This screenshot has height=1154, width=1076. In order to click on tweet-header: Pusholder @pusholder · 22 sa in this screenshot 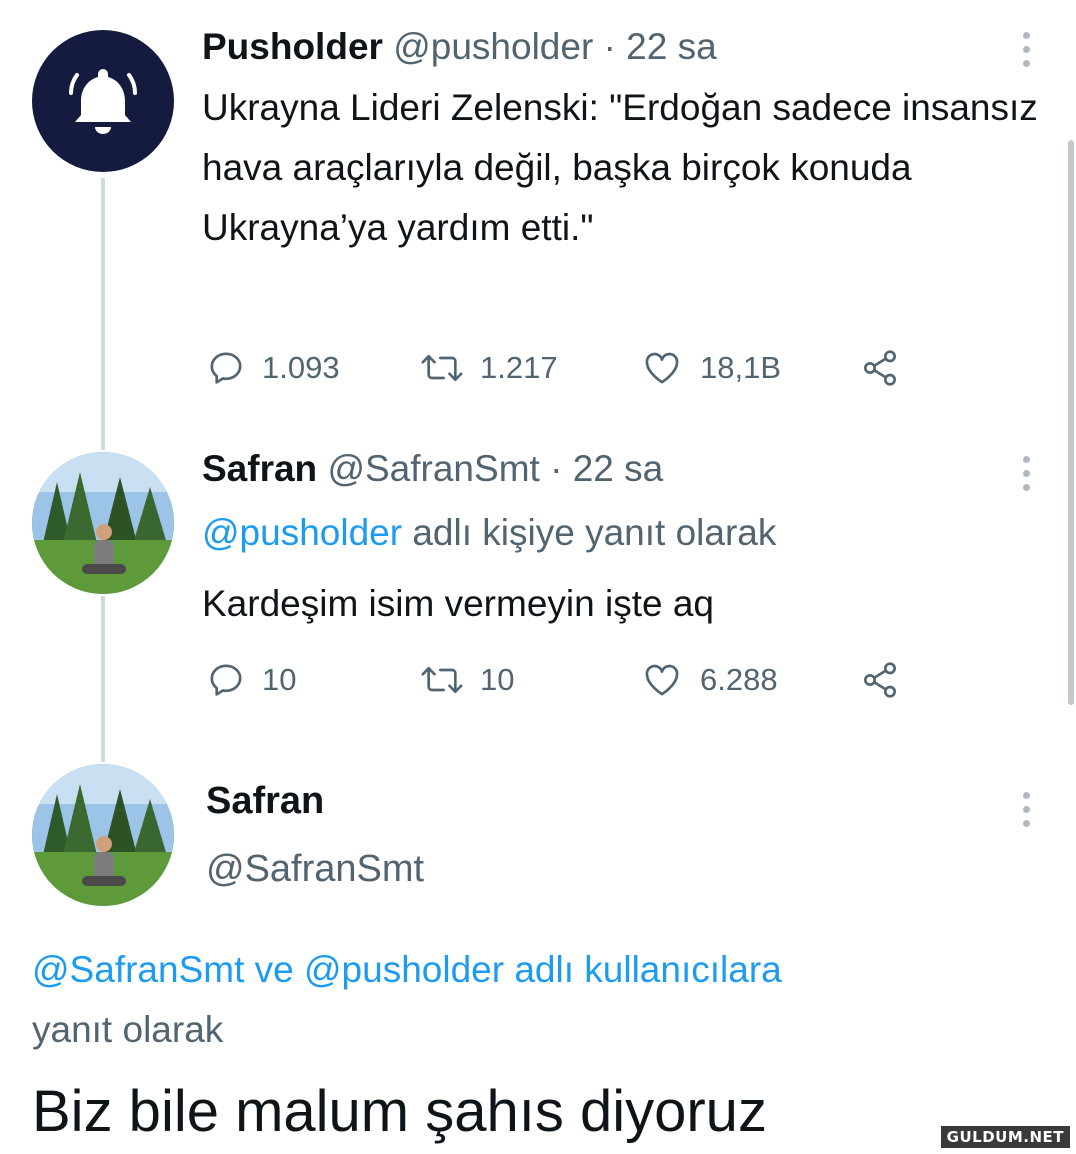, I will do `click(459, 47)`.